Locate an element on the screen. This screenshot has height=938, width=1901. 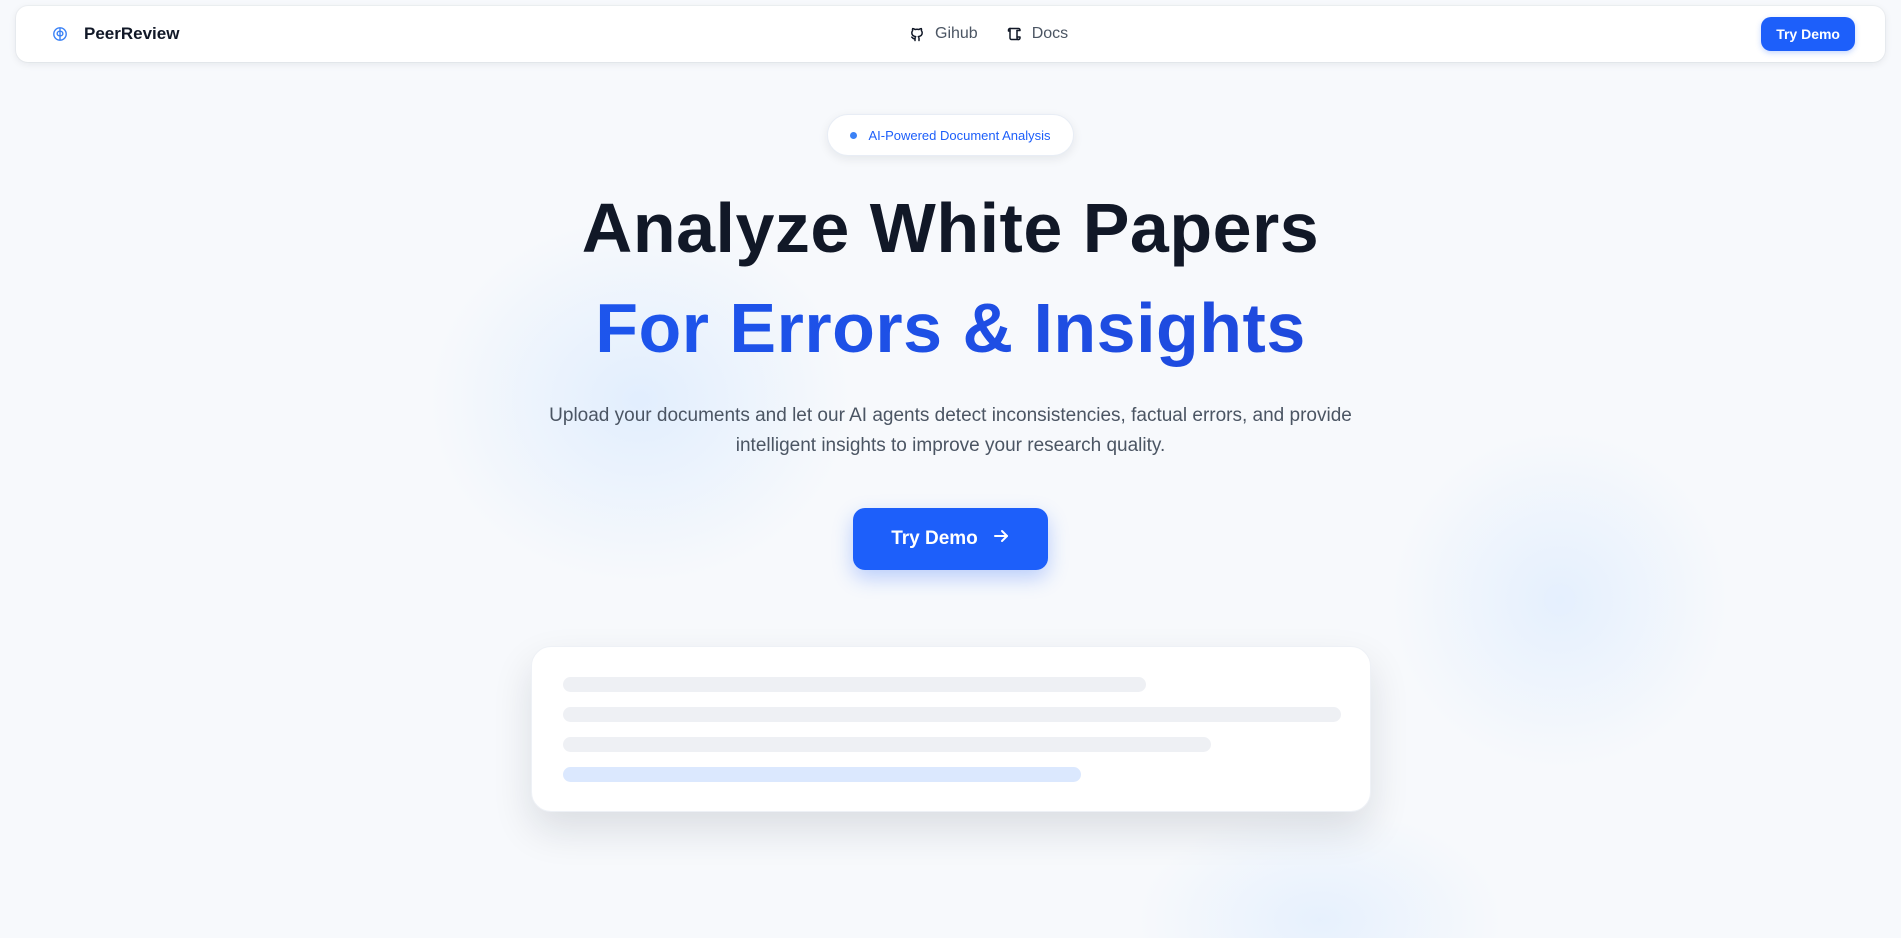
brand-name: PeerReview is located at coordinates (132, 33).